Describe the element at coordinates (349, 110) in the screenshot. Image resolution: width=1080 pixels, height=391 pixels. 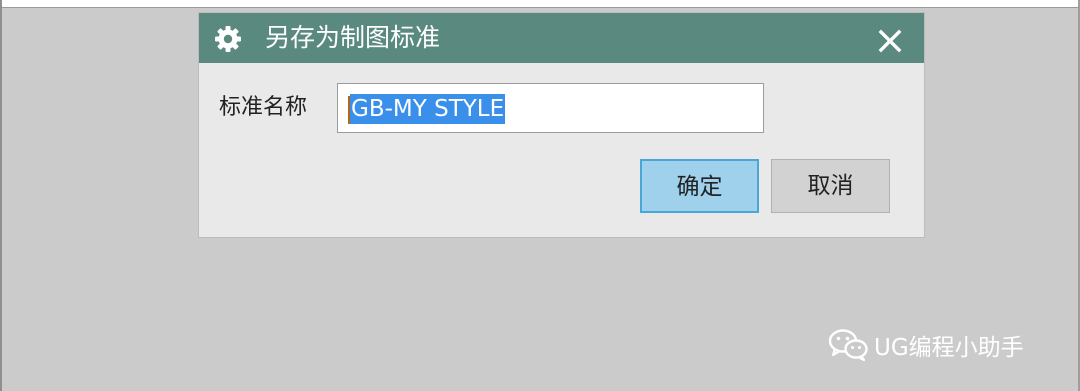
I see `text-caret` at that location.